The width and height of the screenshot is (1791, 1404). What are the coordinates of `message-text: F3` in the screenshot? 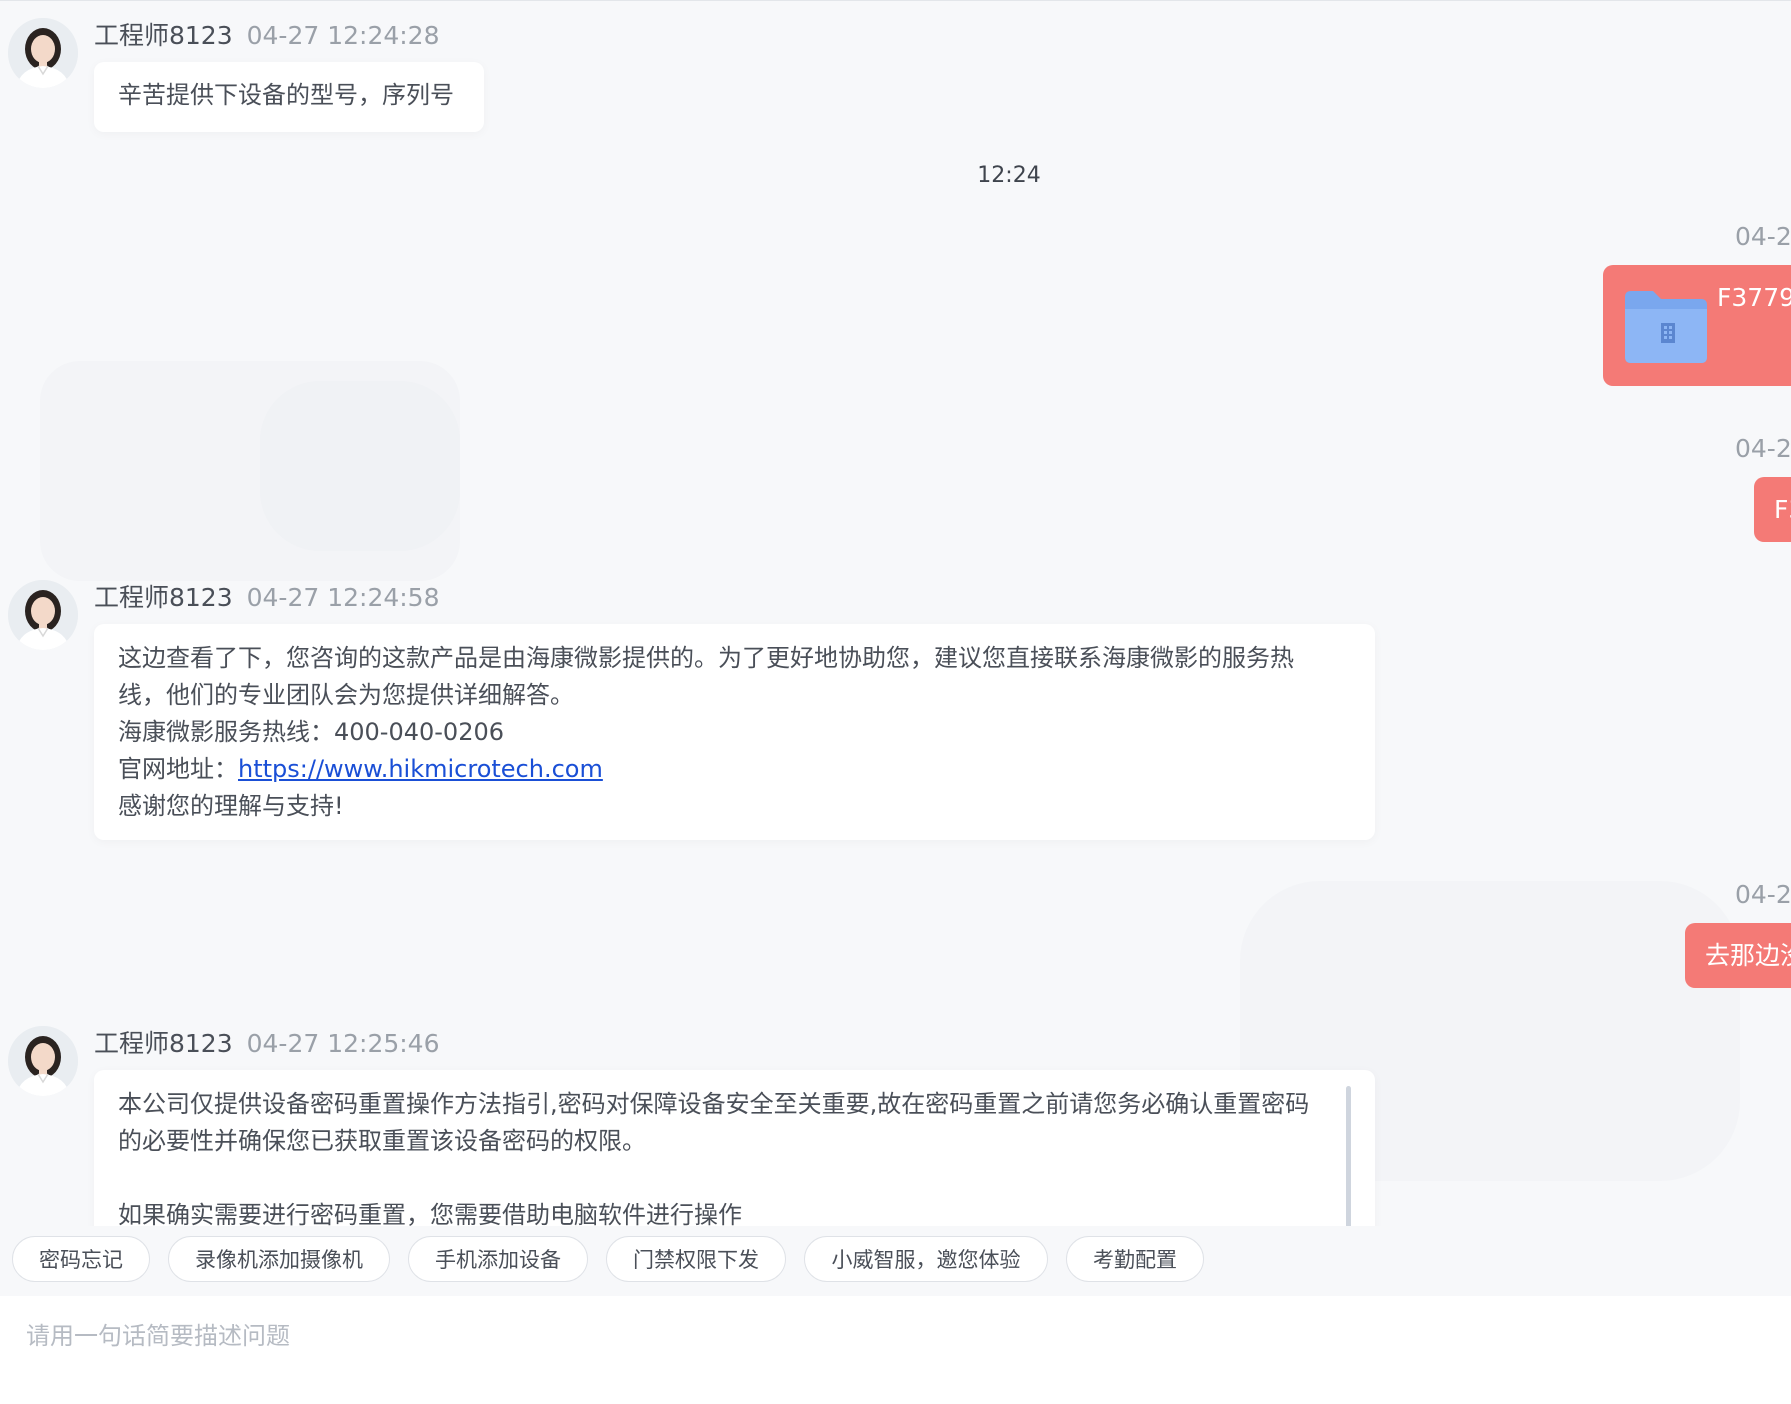 It's located at (1782, 509).